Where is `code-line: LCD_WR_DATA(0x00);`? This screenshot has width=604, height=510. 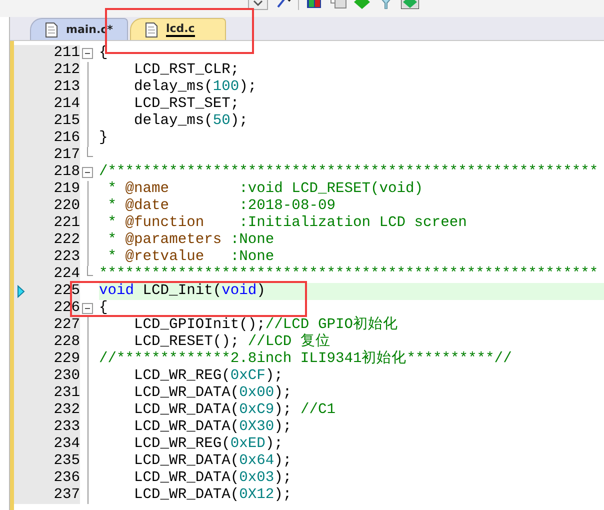
code-line: LCD_WR_DATA(0x00); is located at coordinates (213, 393).